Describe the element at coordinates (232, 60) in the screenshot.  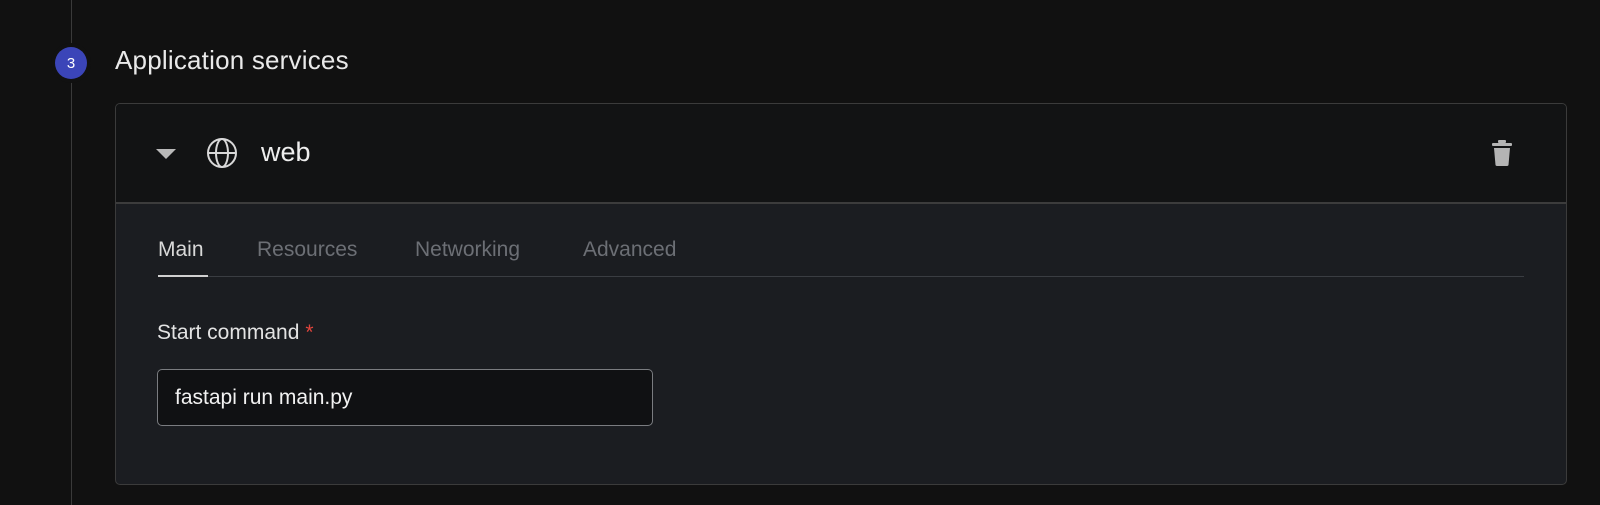
I see `section-title: Application services` at that location.